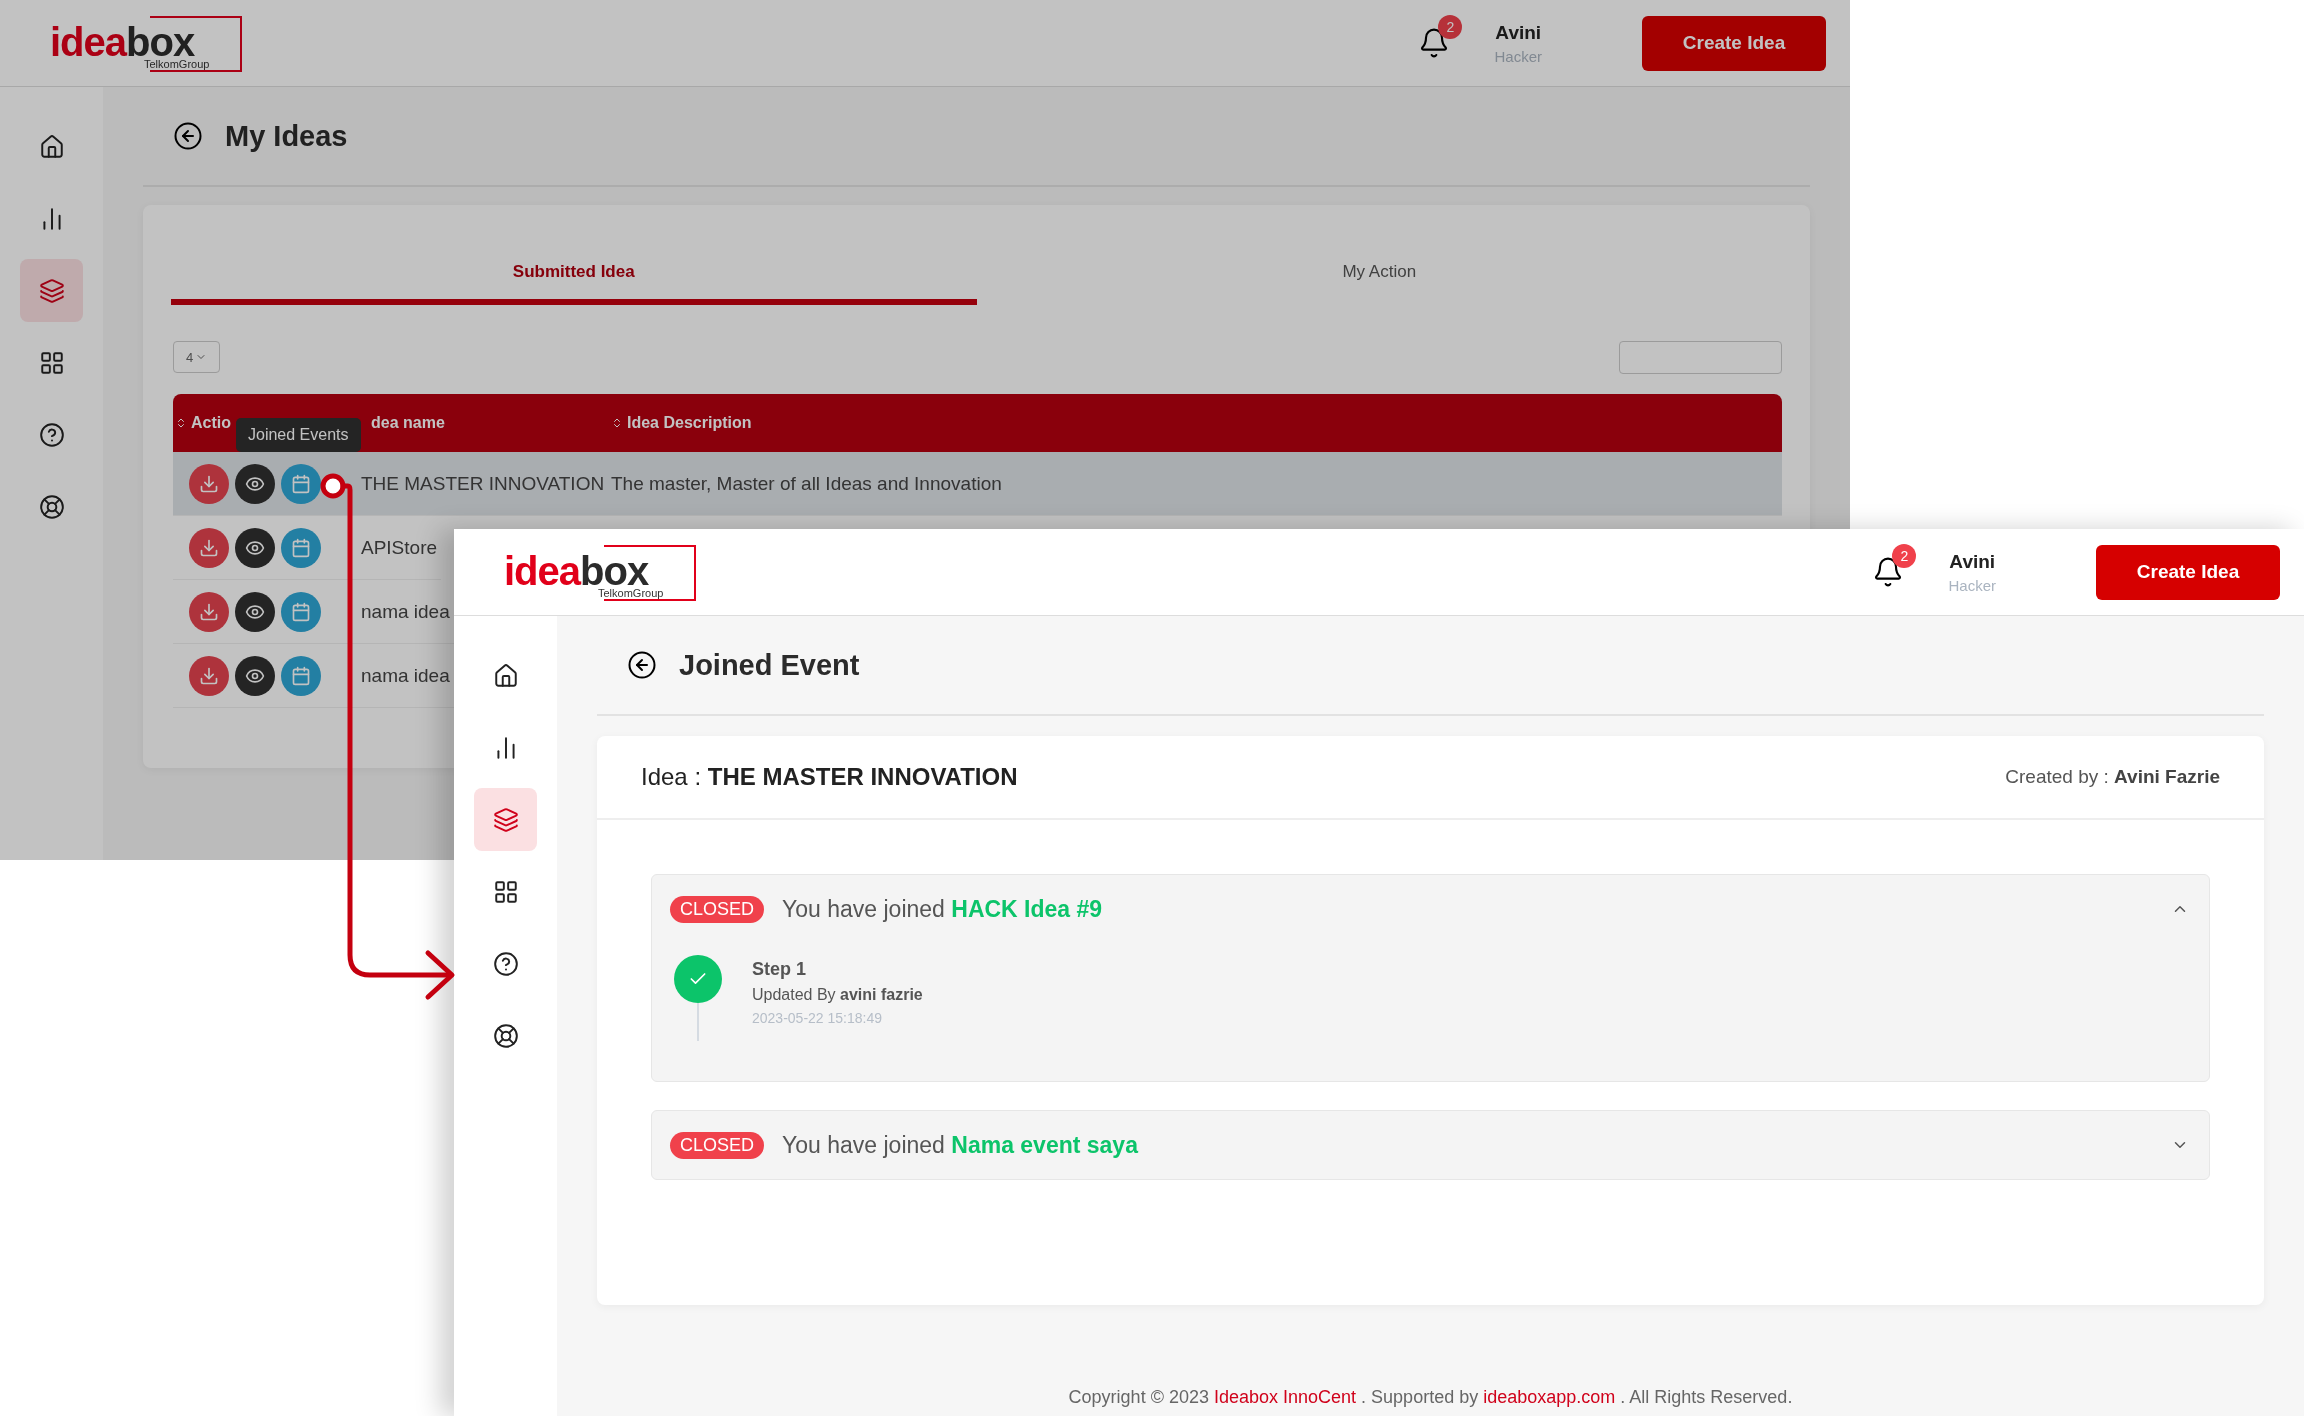  I want to click on step-updated-by: Updated By avini fazrie, so click(837, 995).